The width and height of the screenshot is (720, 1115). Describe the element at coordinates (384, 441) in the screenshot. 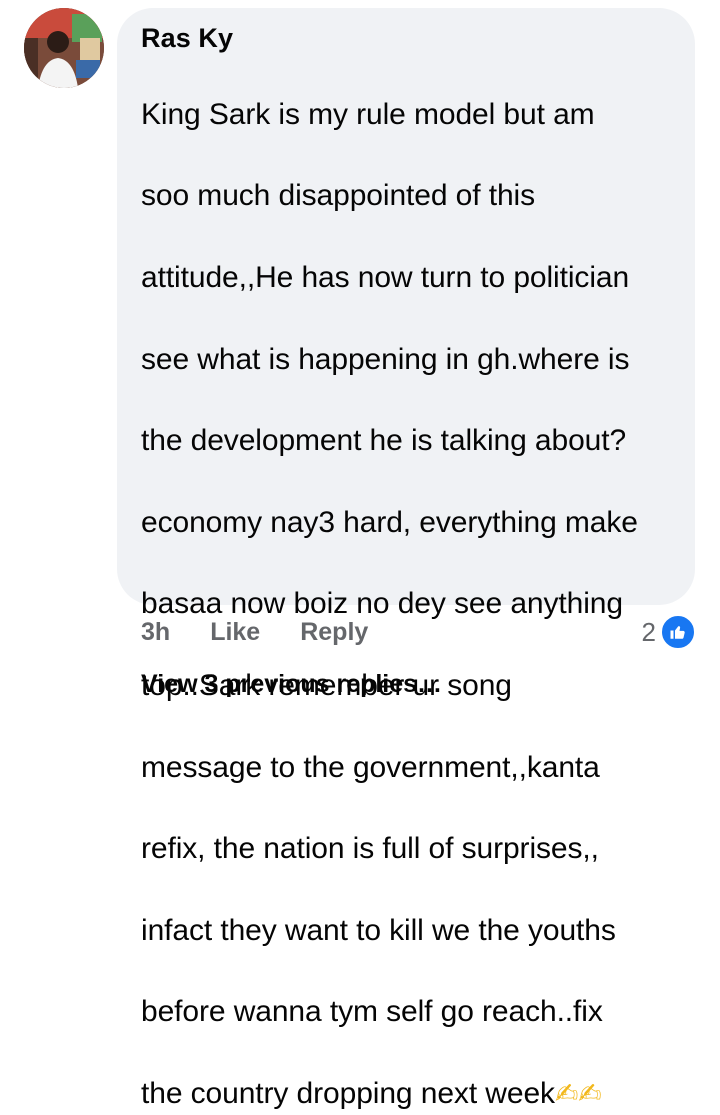

I see `comment-line: the development he is talking about?` at that location.